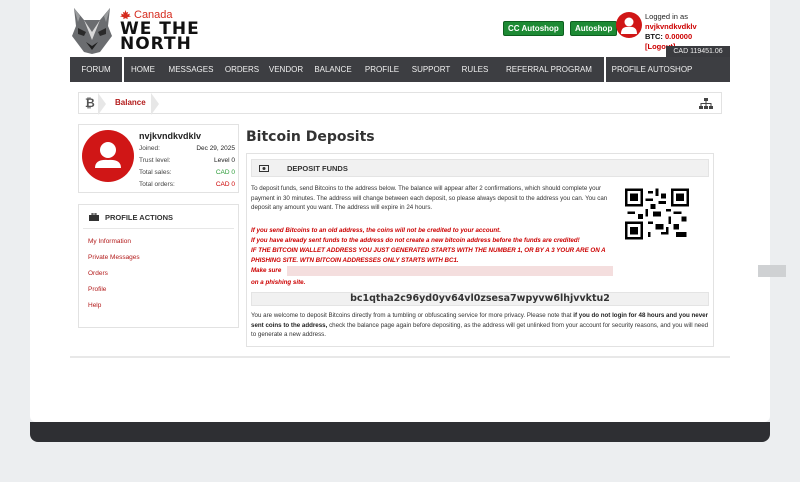  I want to click on content-divider, so click(400, 357).